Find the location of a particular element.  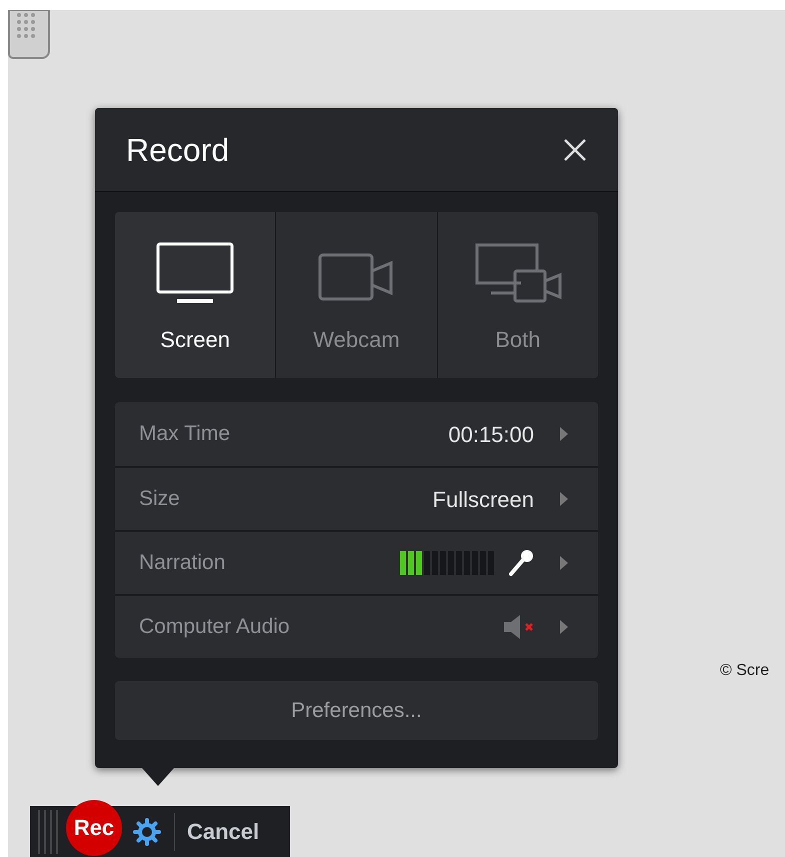

monitor-icon is located at coordinates (195, 273).